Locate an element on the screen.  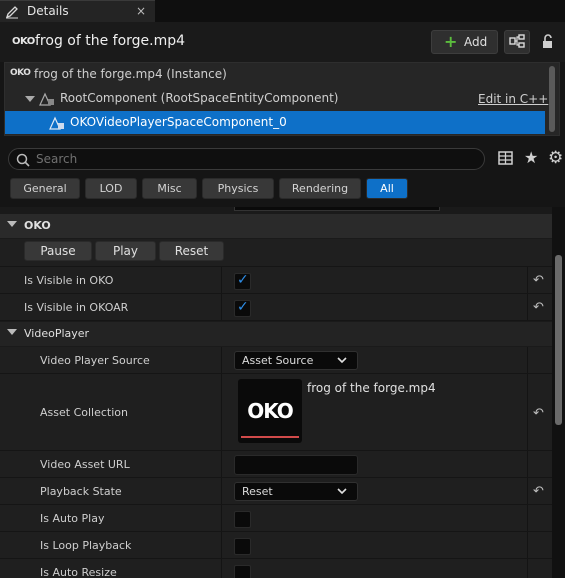
asset-thumbnail: OKO is located at coordinates (270, 411).